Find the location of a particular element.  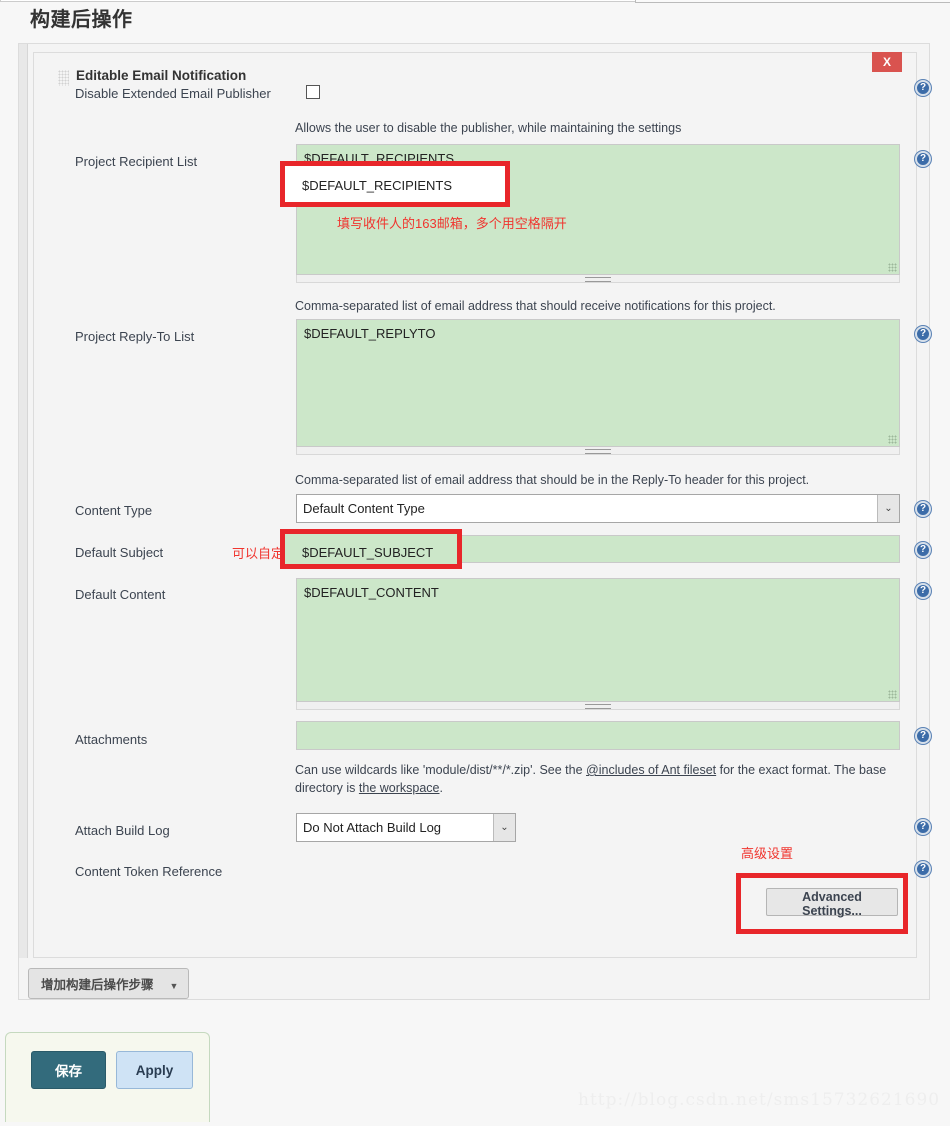

attach-build-log-select: Do Not Attach Build Log is located at coordinates (406, 827).